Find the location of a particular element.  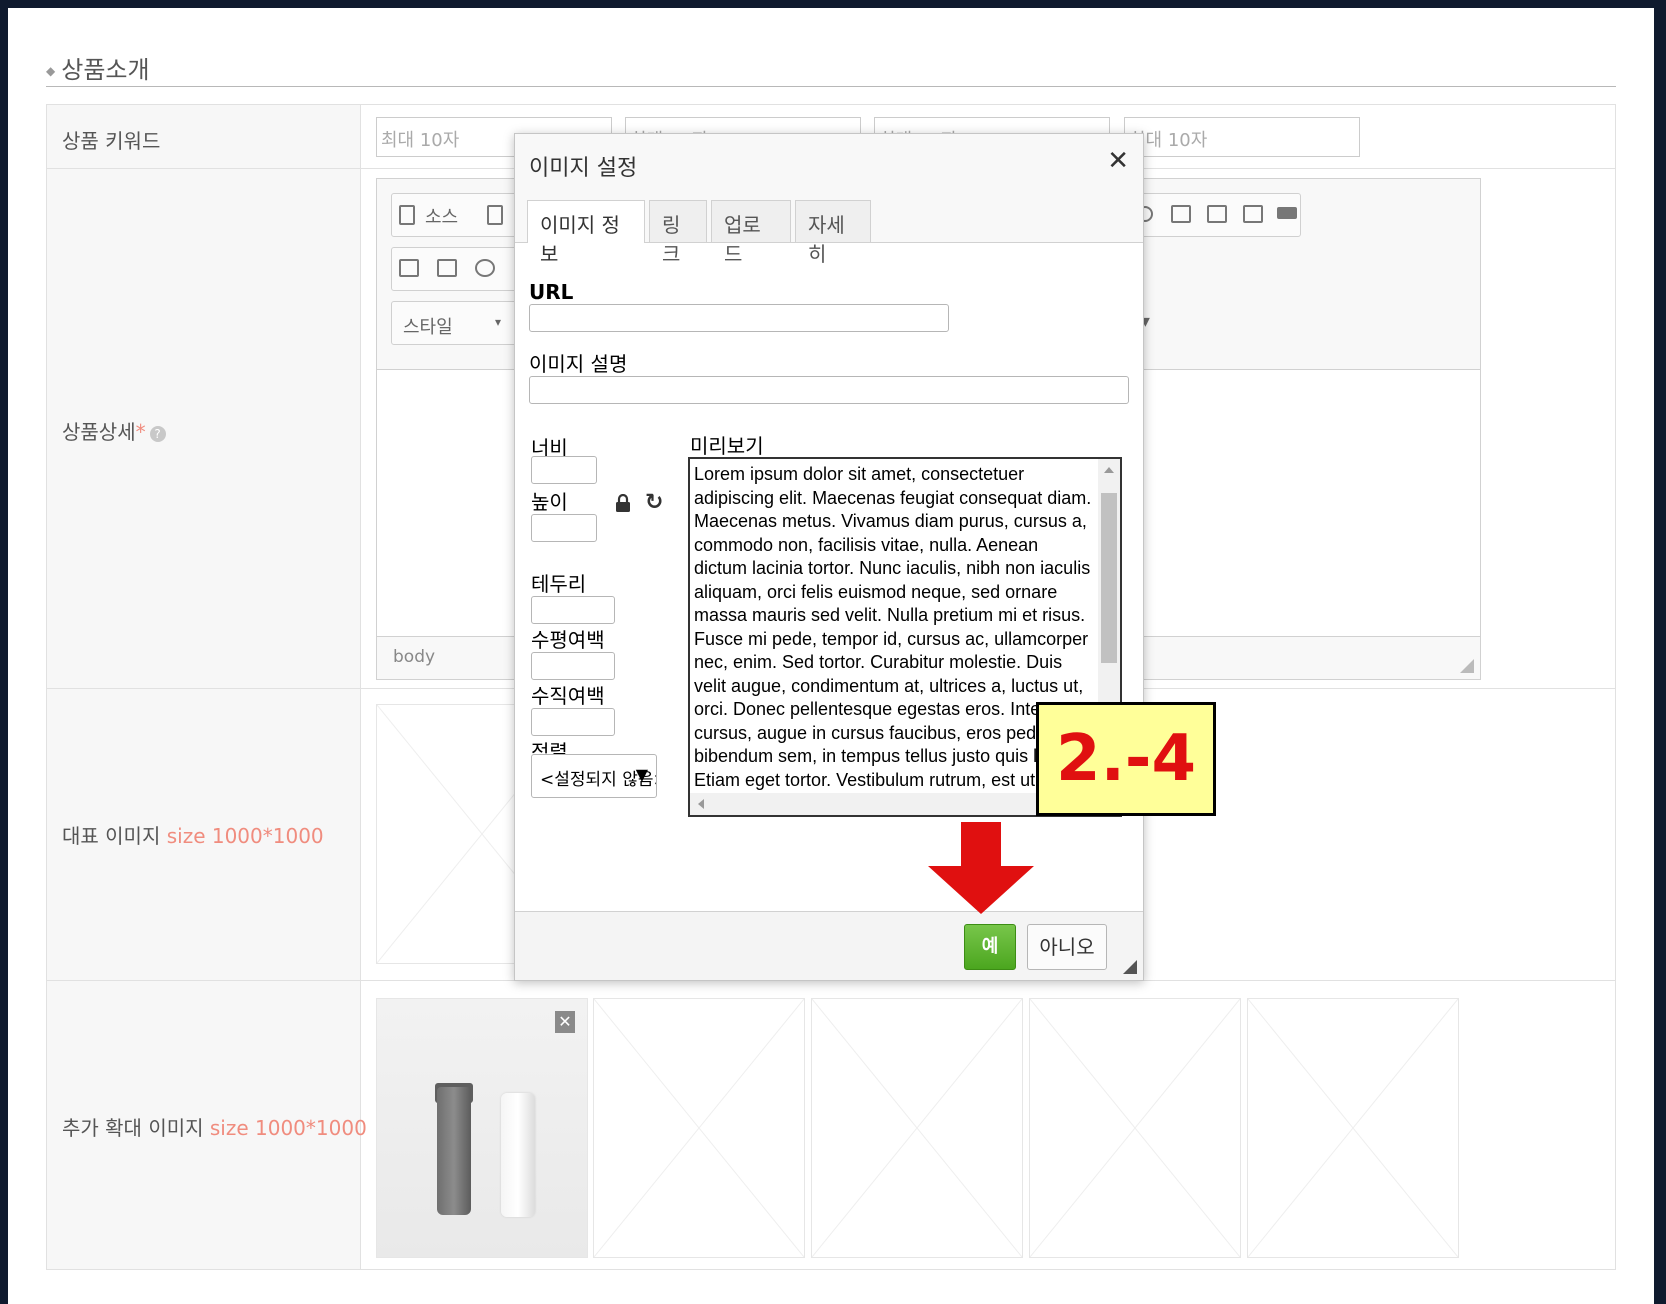

select-icon is located at coordinates (1253, 214).